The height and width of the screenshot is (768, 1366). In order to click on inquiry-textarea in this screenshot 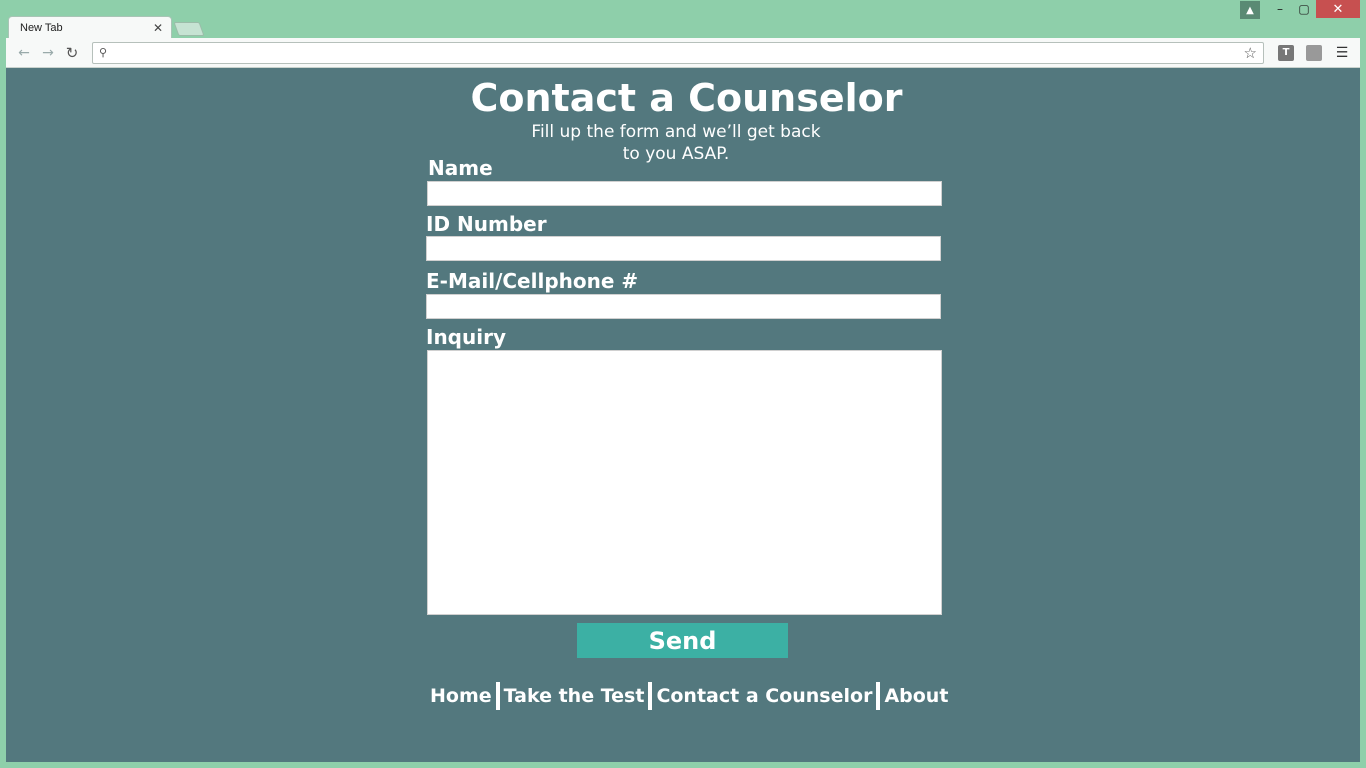, I will do `click(684, 482)`.